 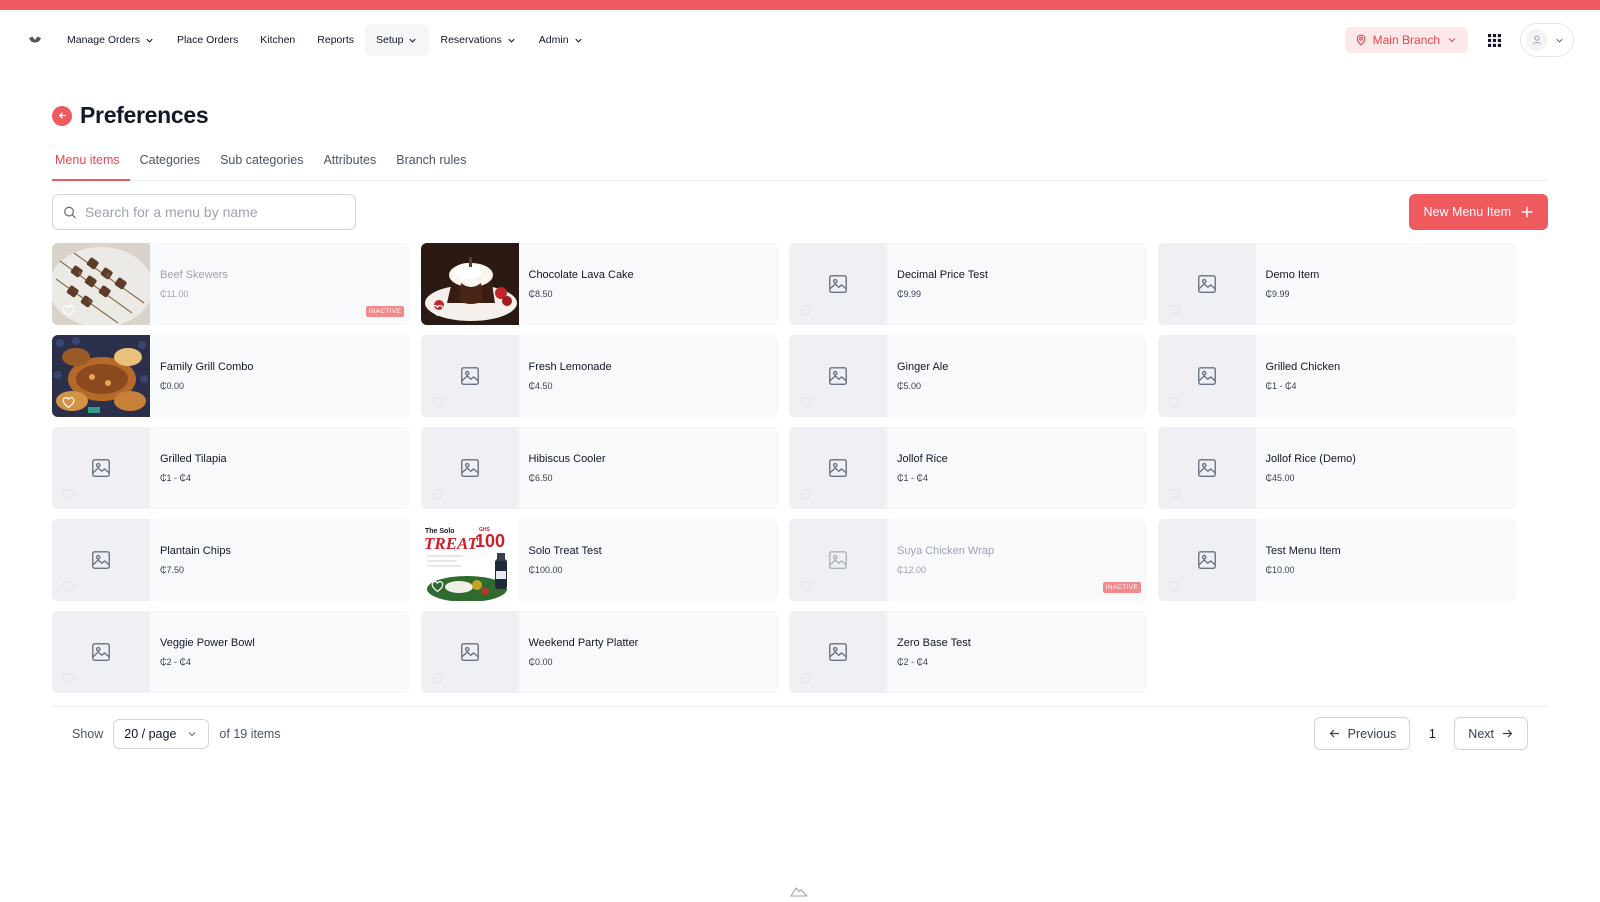 I want to click on avatar, so click(x=1537, y=40).